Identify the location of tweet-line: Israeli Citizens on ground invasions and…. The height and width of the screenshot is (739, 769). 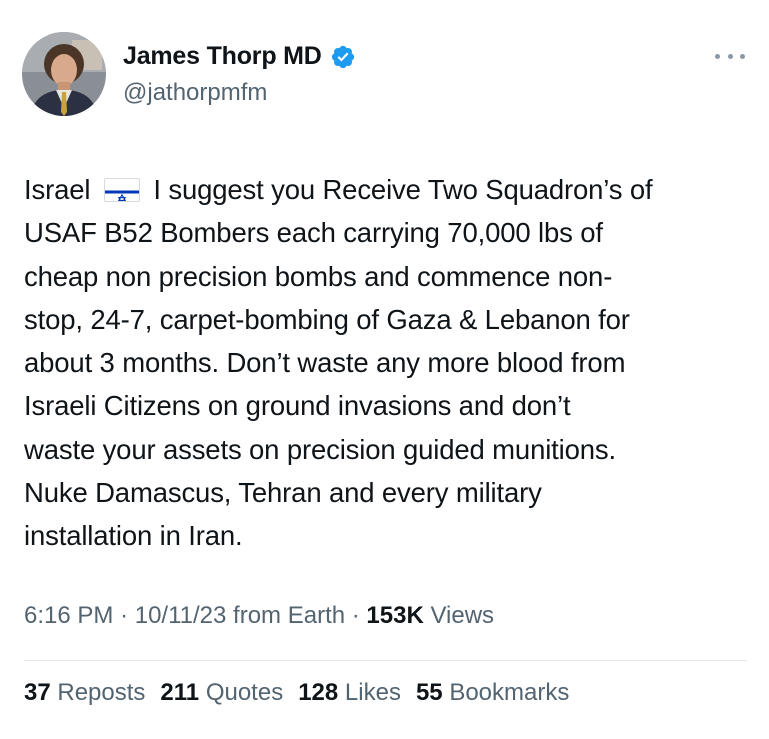
(297, 406).